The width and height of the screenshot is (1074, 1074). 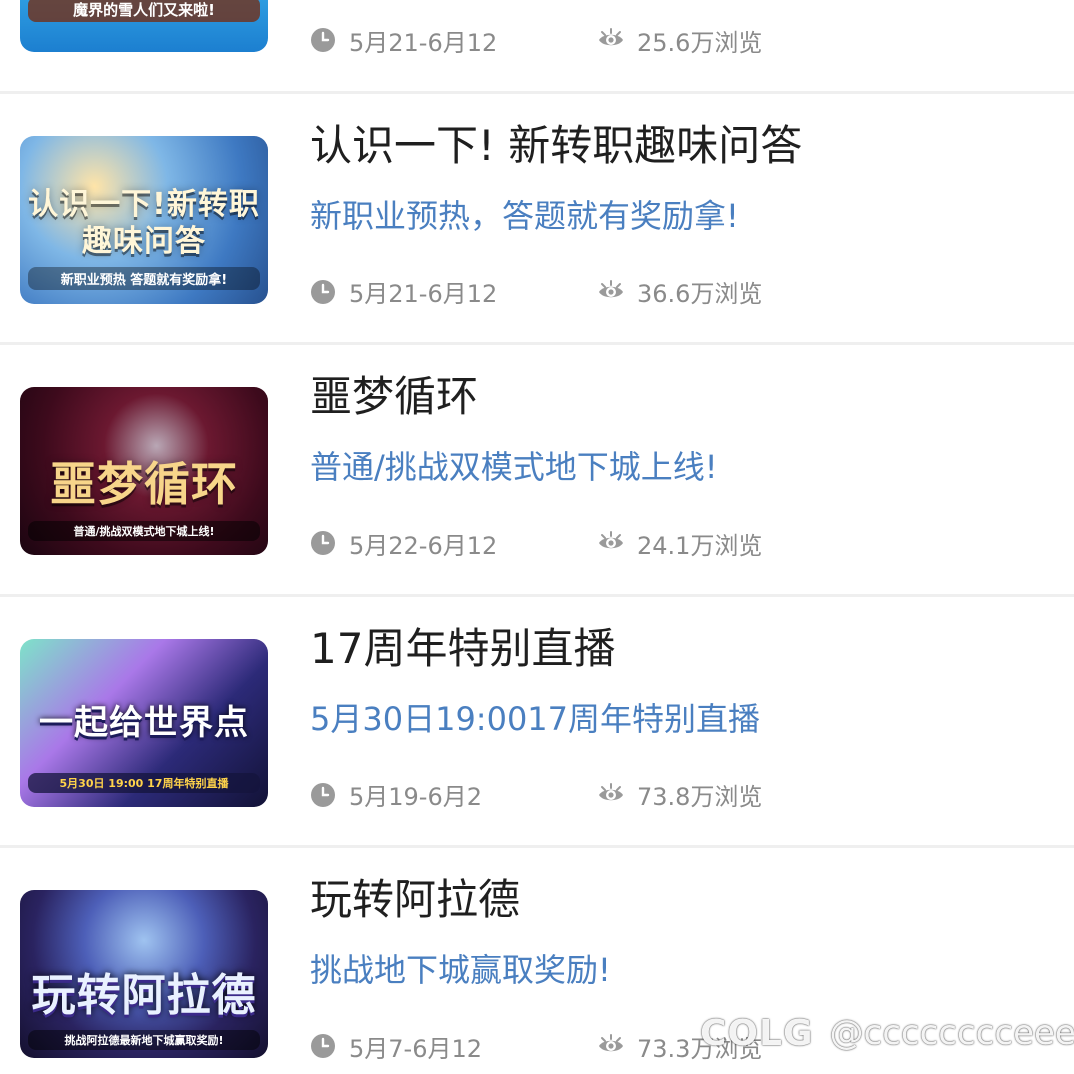 I want to click on banner-title: 噩梦循环, so click(x=144, y=483).